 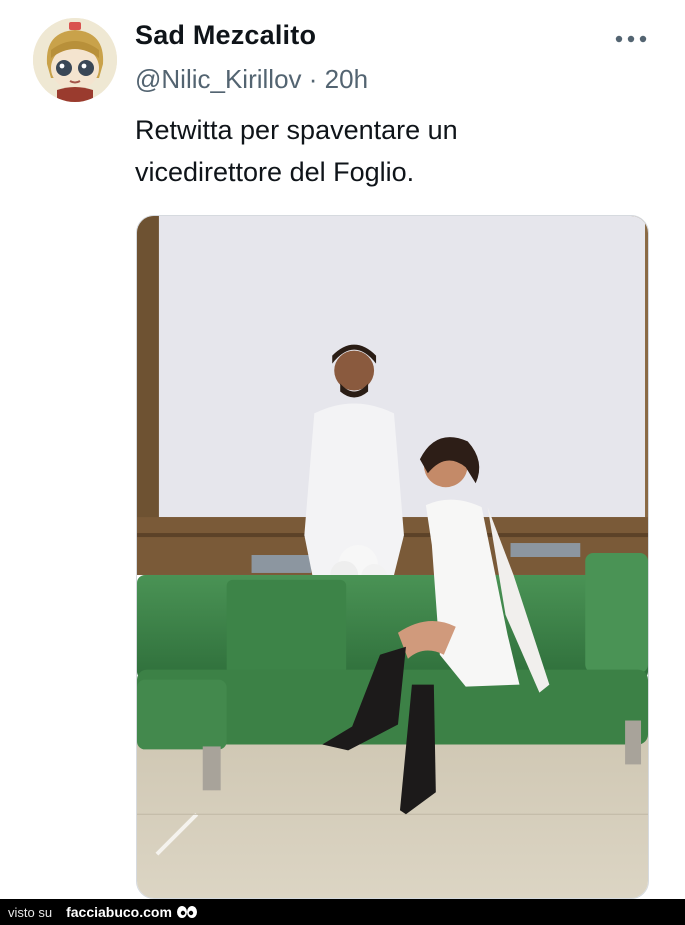 What do you see at coordinates (346, 79) in the screenshot?
I see `tweet-timestamp: 20h` at bounding box center [346, 79].